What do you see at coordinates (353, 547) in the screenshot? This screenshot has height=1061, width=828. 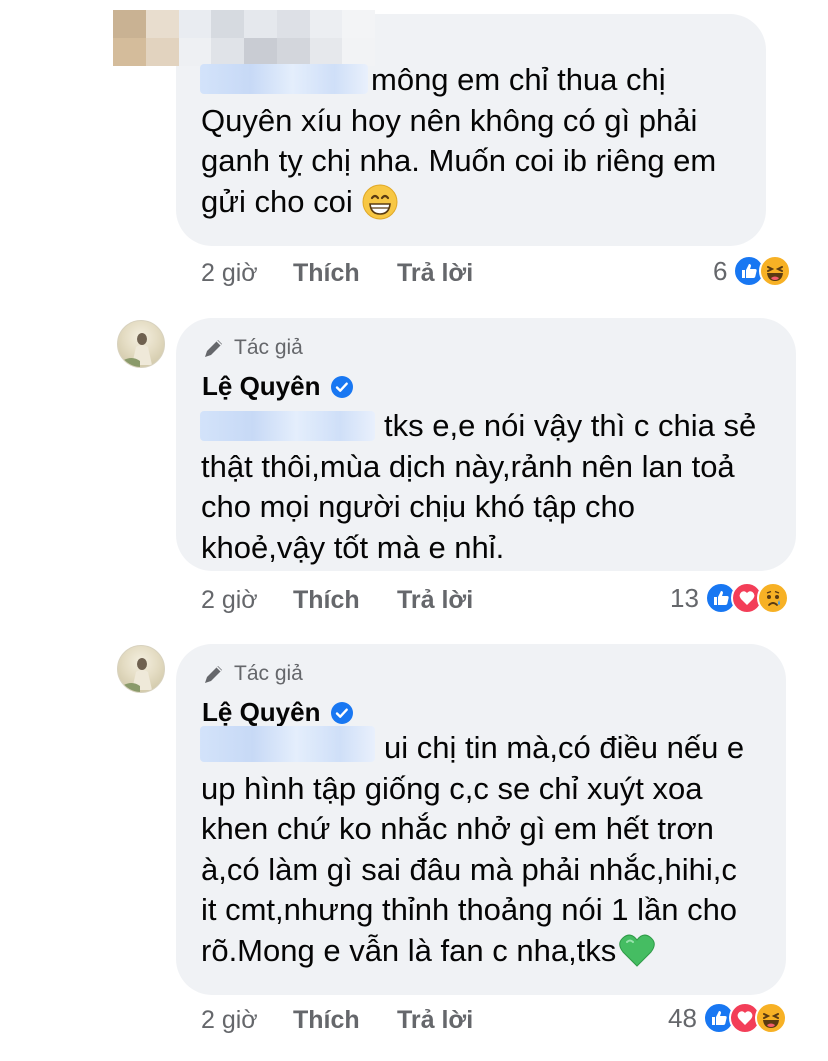 I see `comment-line: khoẻ,vậy tốt mà e nhỉ.` at bounding box center [353, 547].